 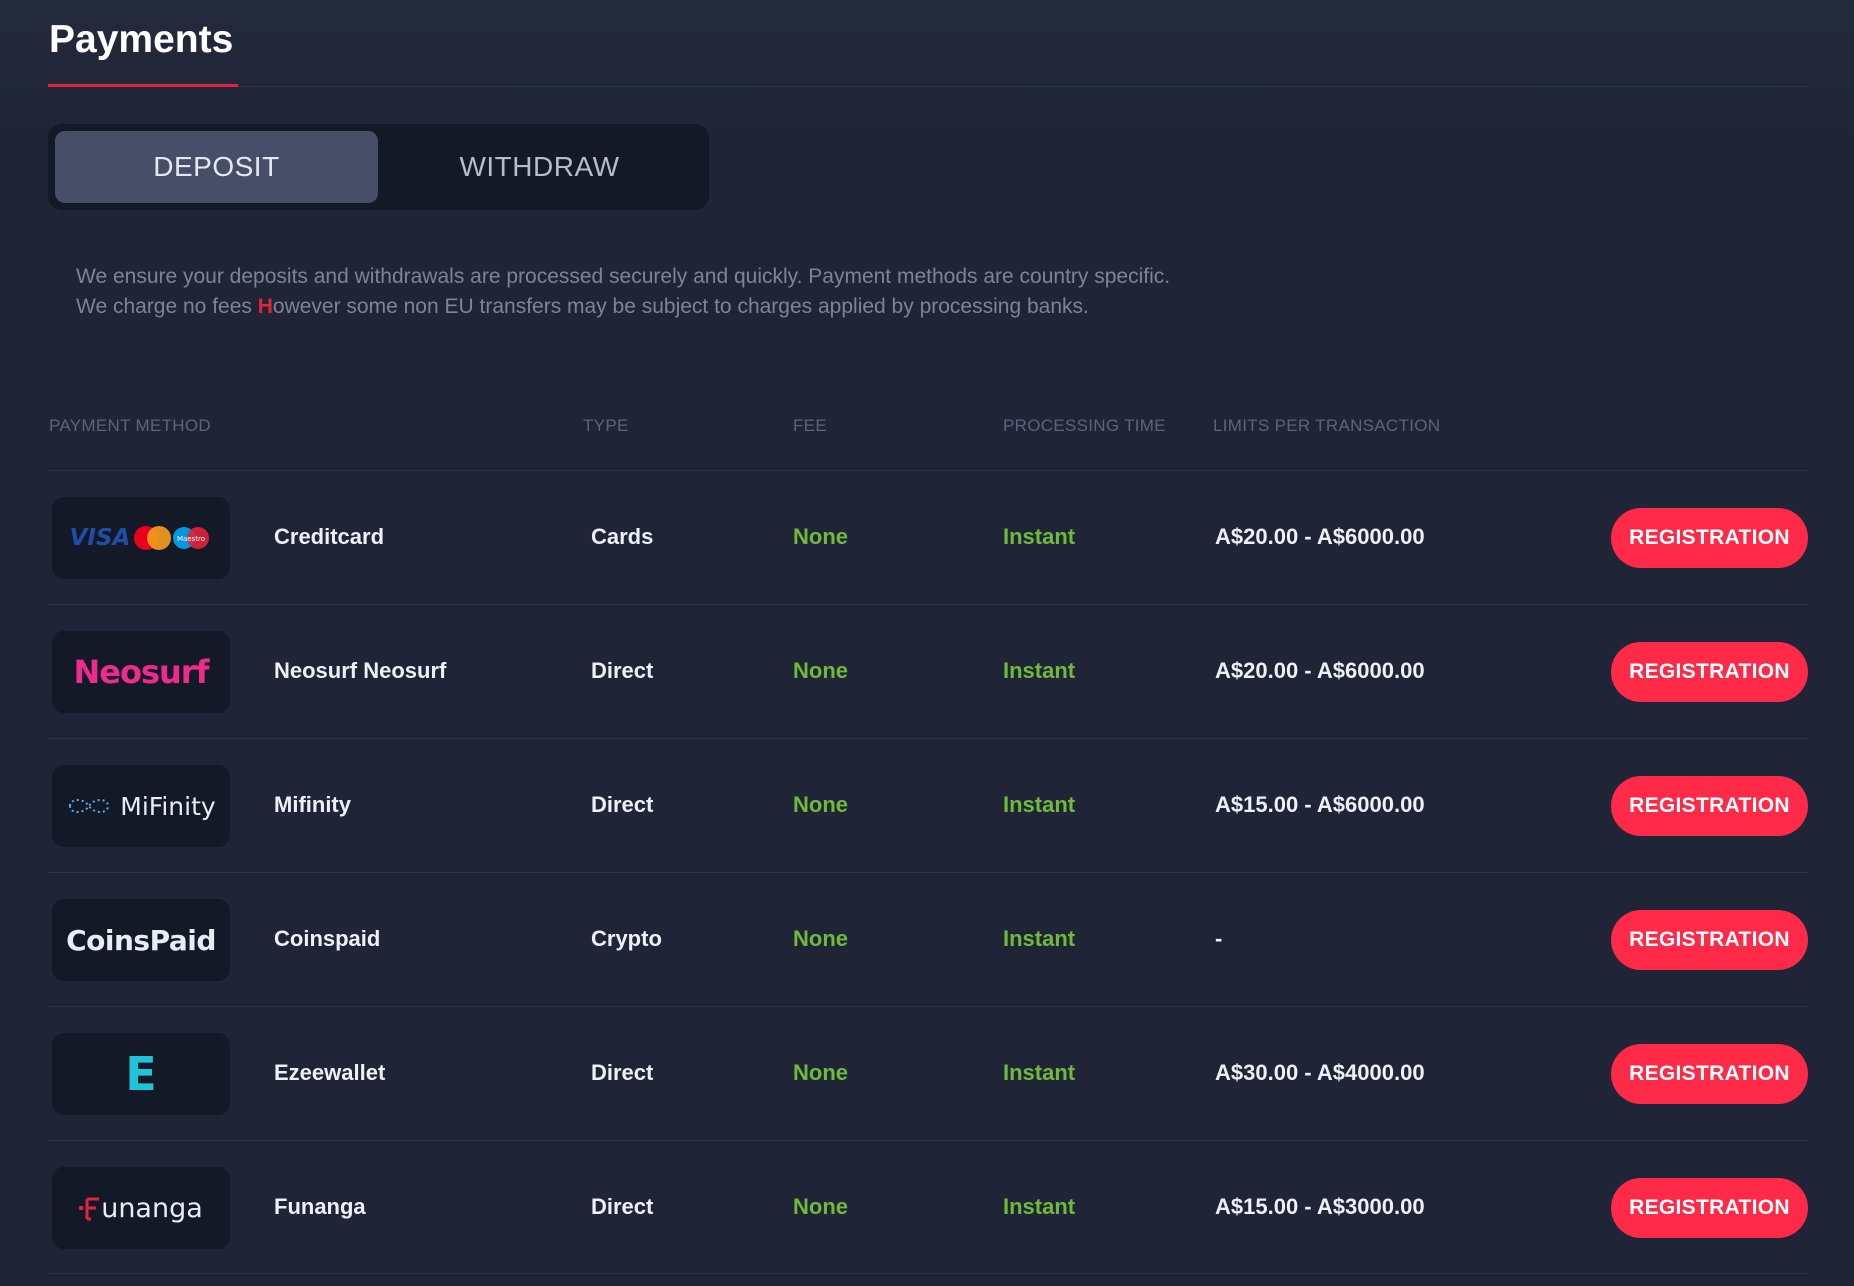 What do you see at coordinates (168, 806) in the screenshot?
I see `mifinity-logo-text: MiFinity` at bounding box center [168, 806].